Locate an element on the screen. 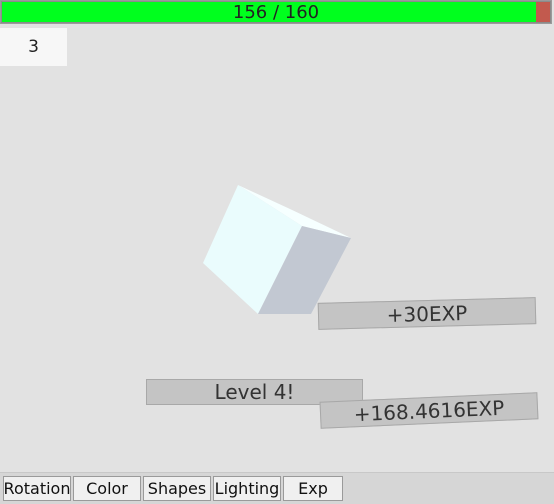 The height and width of the screenshot is (504, 554). bottom-toolbar: Rotation Color Shapes Lighting Exp is located at coordinates (277, 488).